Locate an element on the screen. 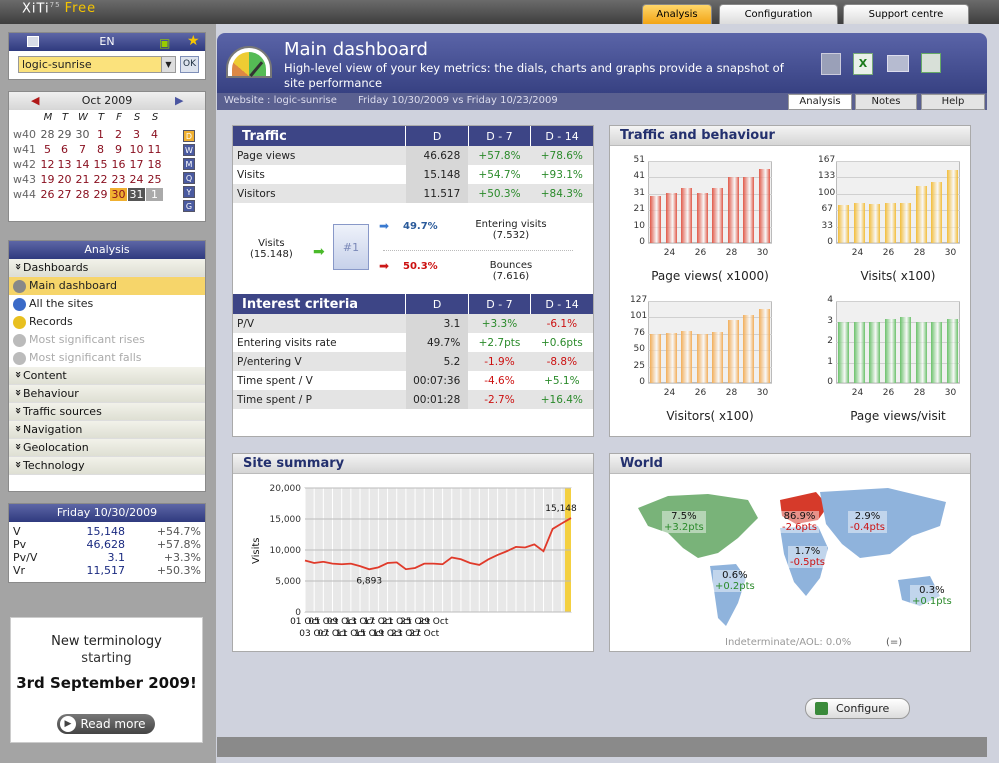 The width and height of the screenshot is (999, 763). calendar-day: 13 is located at coordinates (64, 164).